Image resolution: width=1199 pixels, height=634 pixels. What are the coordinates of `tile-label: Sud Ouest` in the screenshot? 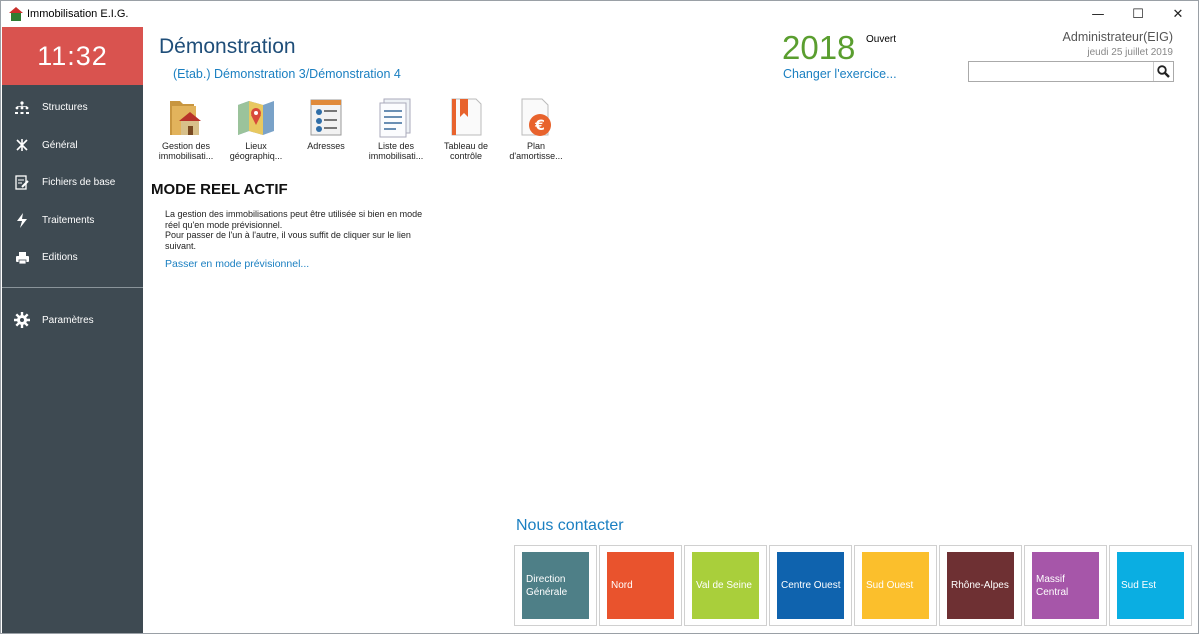 It's located at (895, 585).